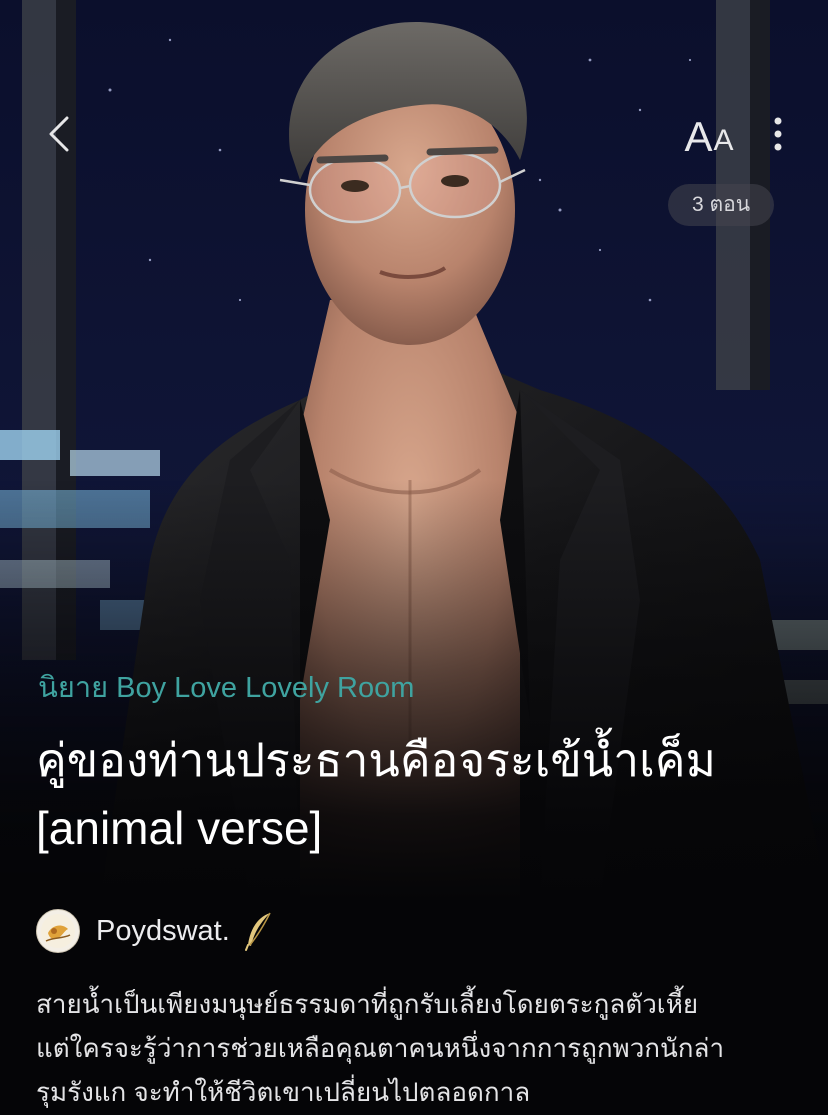 The width and height of the screenshot is (828, 1115). Describe the element at coordinates (226, 687) in the screenshot. I see `category-link: นิยาย Boy Love Lovely Room` at that location.